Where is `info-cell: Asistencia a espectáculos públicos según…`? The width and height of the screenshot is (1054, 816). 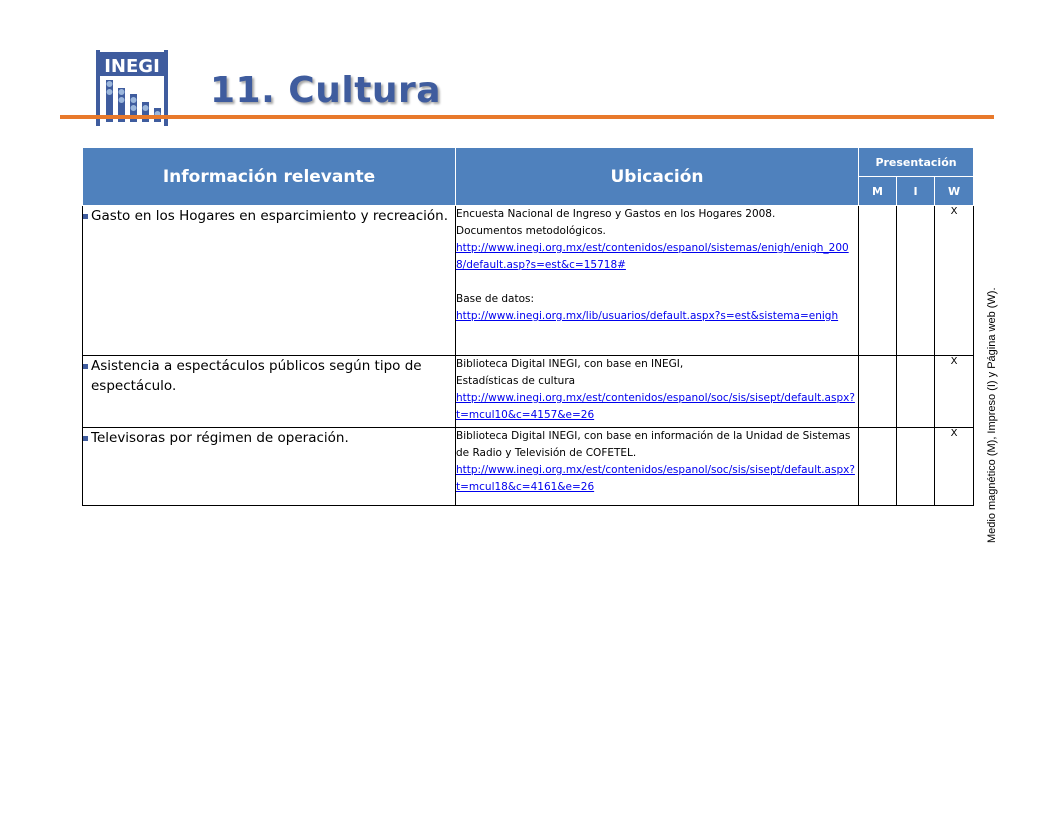
info-cell: Asistencia a espectáculos públicos según… is located at coordinates (269, 391).